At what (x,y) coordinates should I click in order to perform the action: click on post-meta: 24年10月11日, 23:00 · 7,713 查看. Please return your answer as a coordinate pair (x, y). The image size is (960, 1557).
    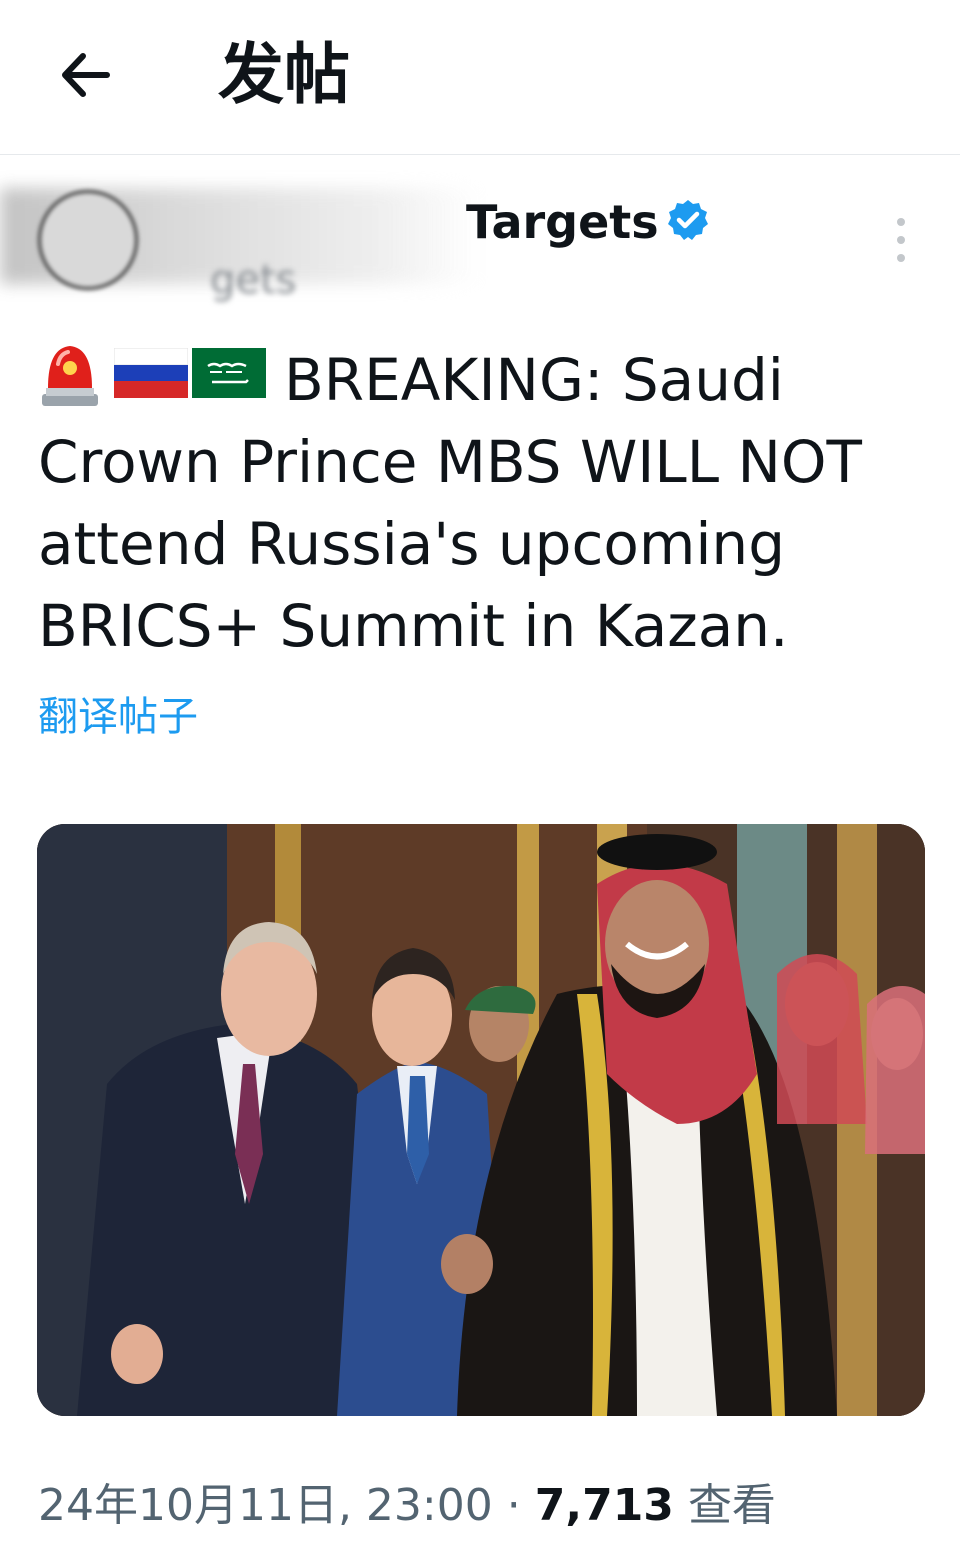
    Looking at the image, I should click on (407, 1506).